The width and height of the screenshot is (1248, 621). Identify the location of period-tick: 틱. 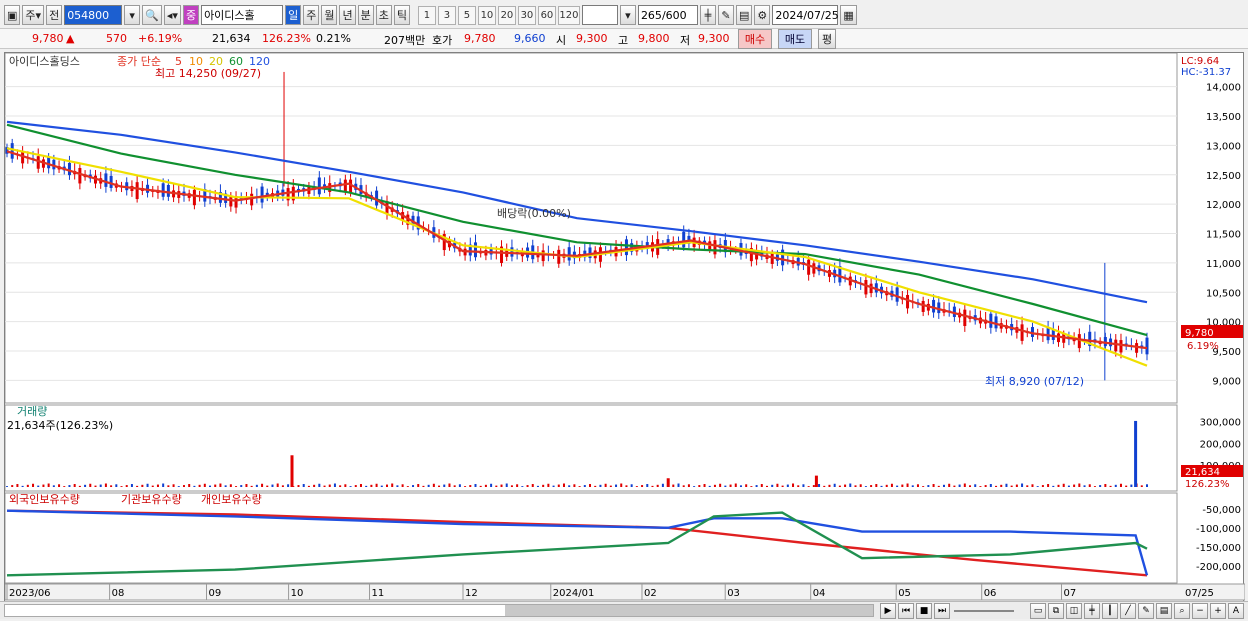
(401, 15).